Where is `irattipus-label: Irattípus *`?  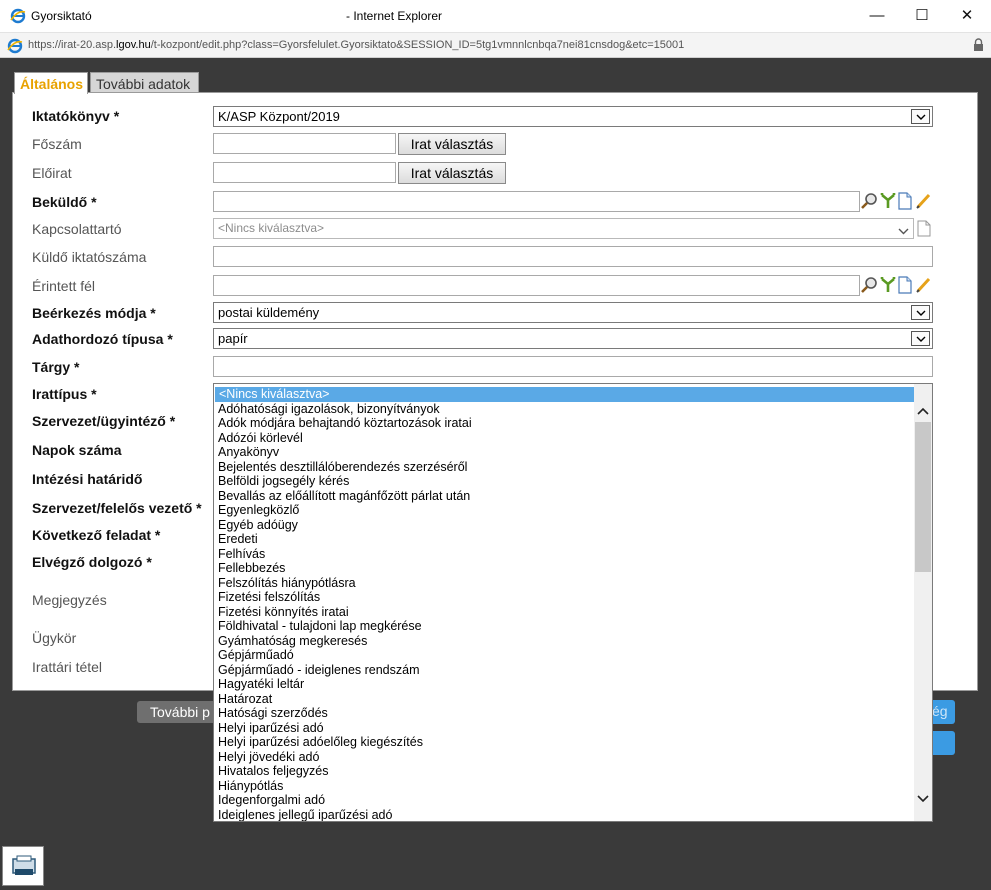 irattipus-label: Irattípus * is located at coordinates (64, 394).